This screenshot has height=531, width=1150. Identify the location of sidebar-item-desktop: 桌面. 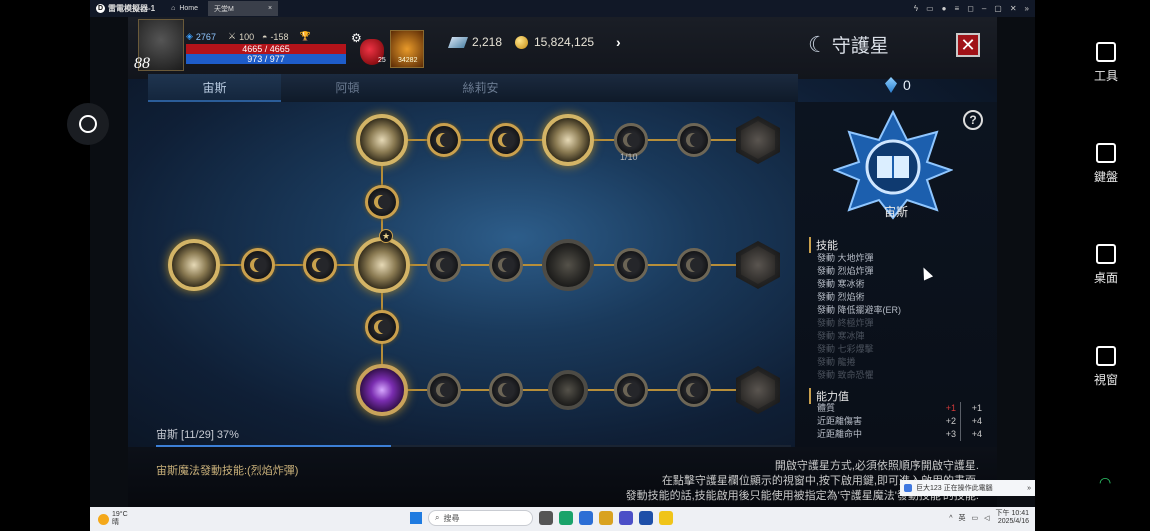
(1106, 265).